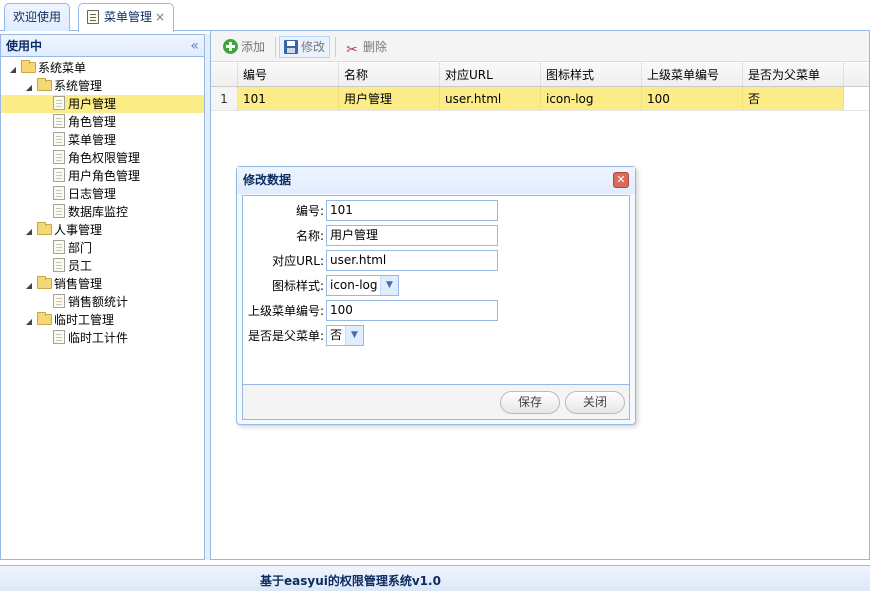 The width and height of the screenshot is (870, 591). I want to click on tree-folder-node: ◢ 系统管理, so click(102, 86).